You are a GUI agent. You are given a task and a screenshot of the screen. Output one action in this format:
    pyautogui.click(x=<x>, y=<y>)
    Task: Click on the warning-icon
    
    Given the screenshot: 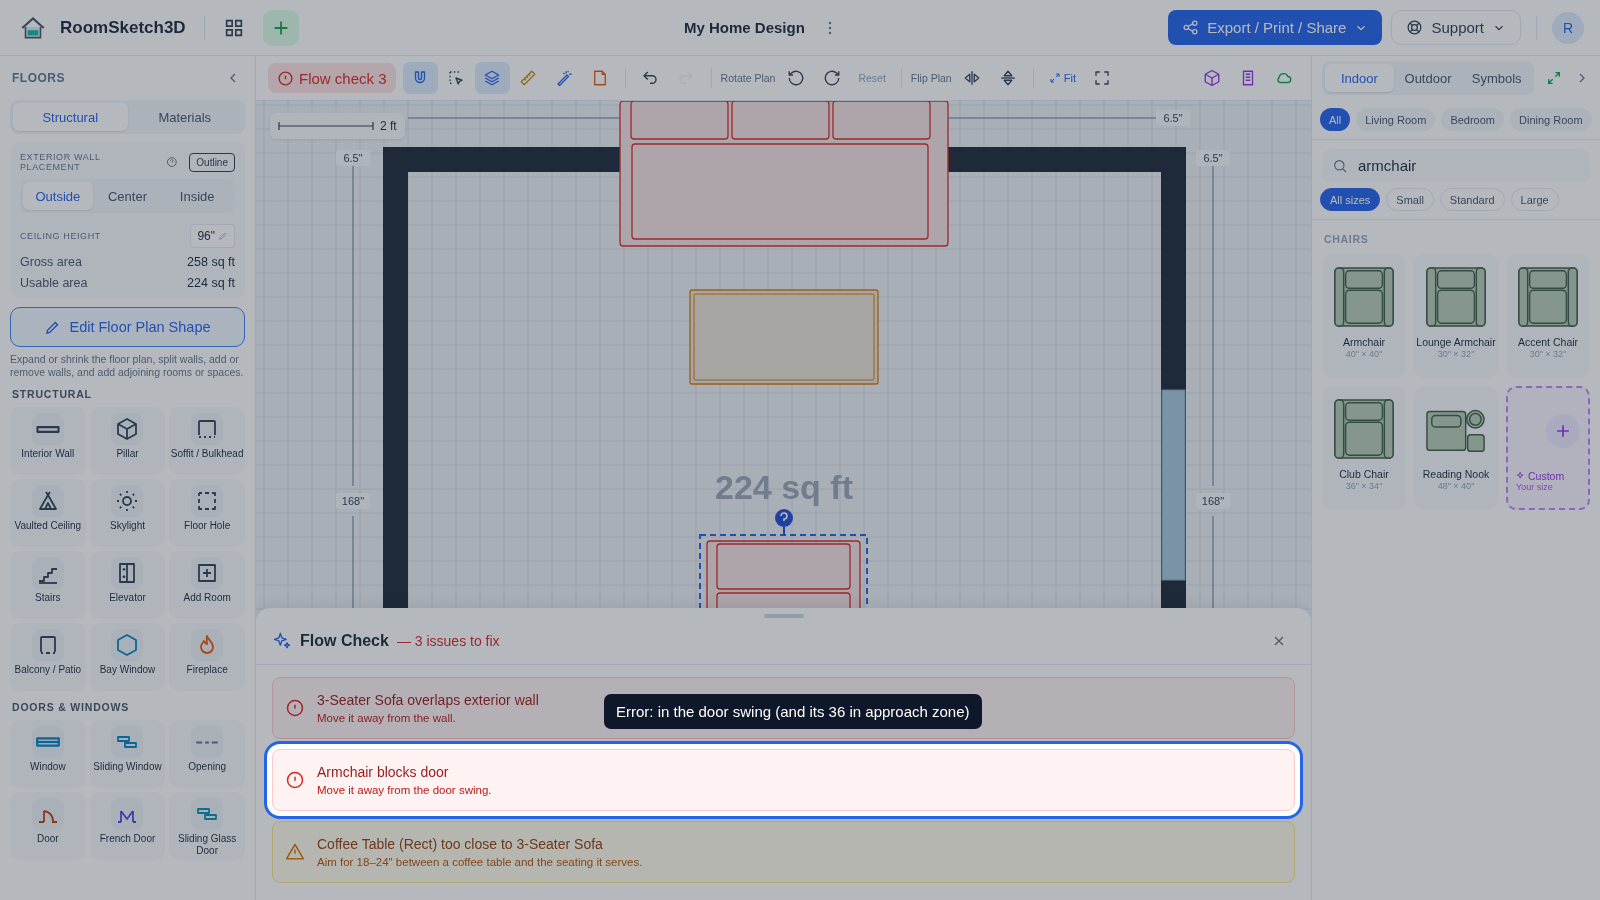 What is the action you would take?
    pyautogui.click(x=295, y=852)
    